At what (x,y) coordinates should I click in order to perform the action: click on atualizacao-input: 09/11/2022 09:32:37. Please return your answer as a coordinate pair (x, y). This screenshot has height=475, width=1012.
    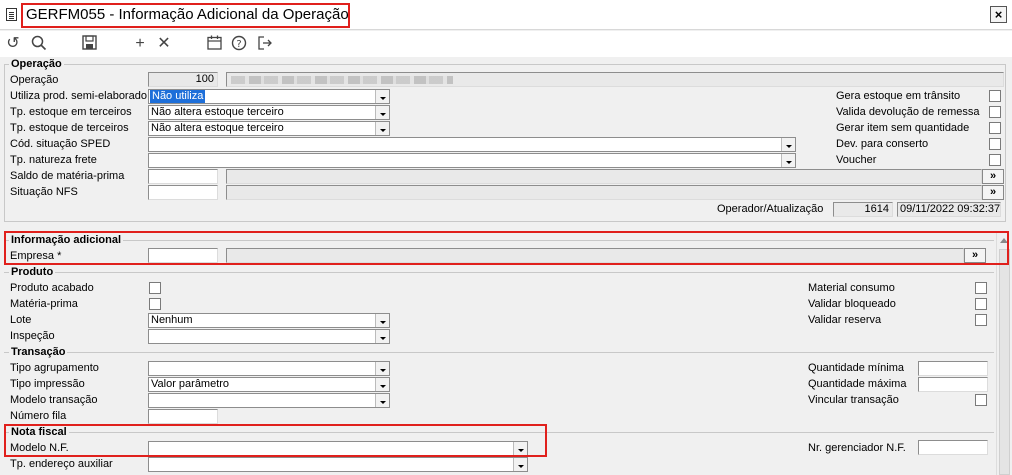
    Looking at the image, I should click on (949, 209).